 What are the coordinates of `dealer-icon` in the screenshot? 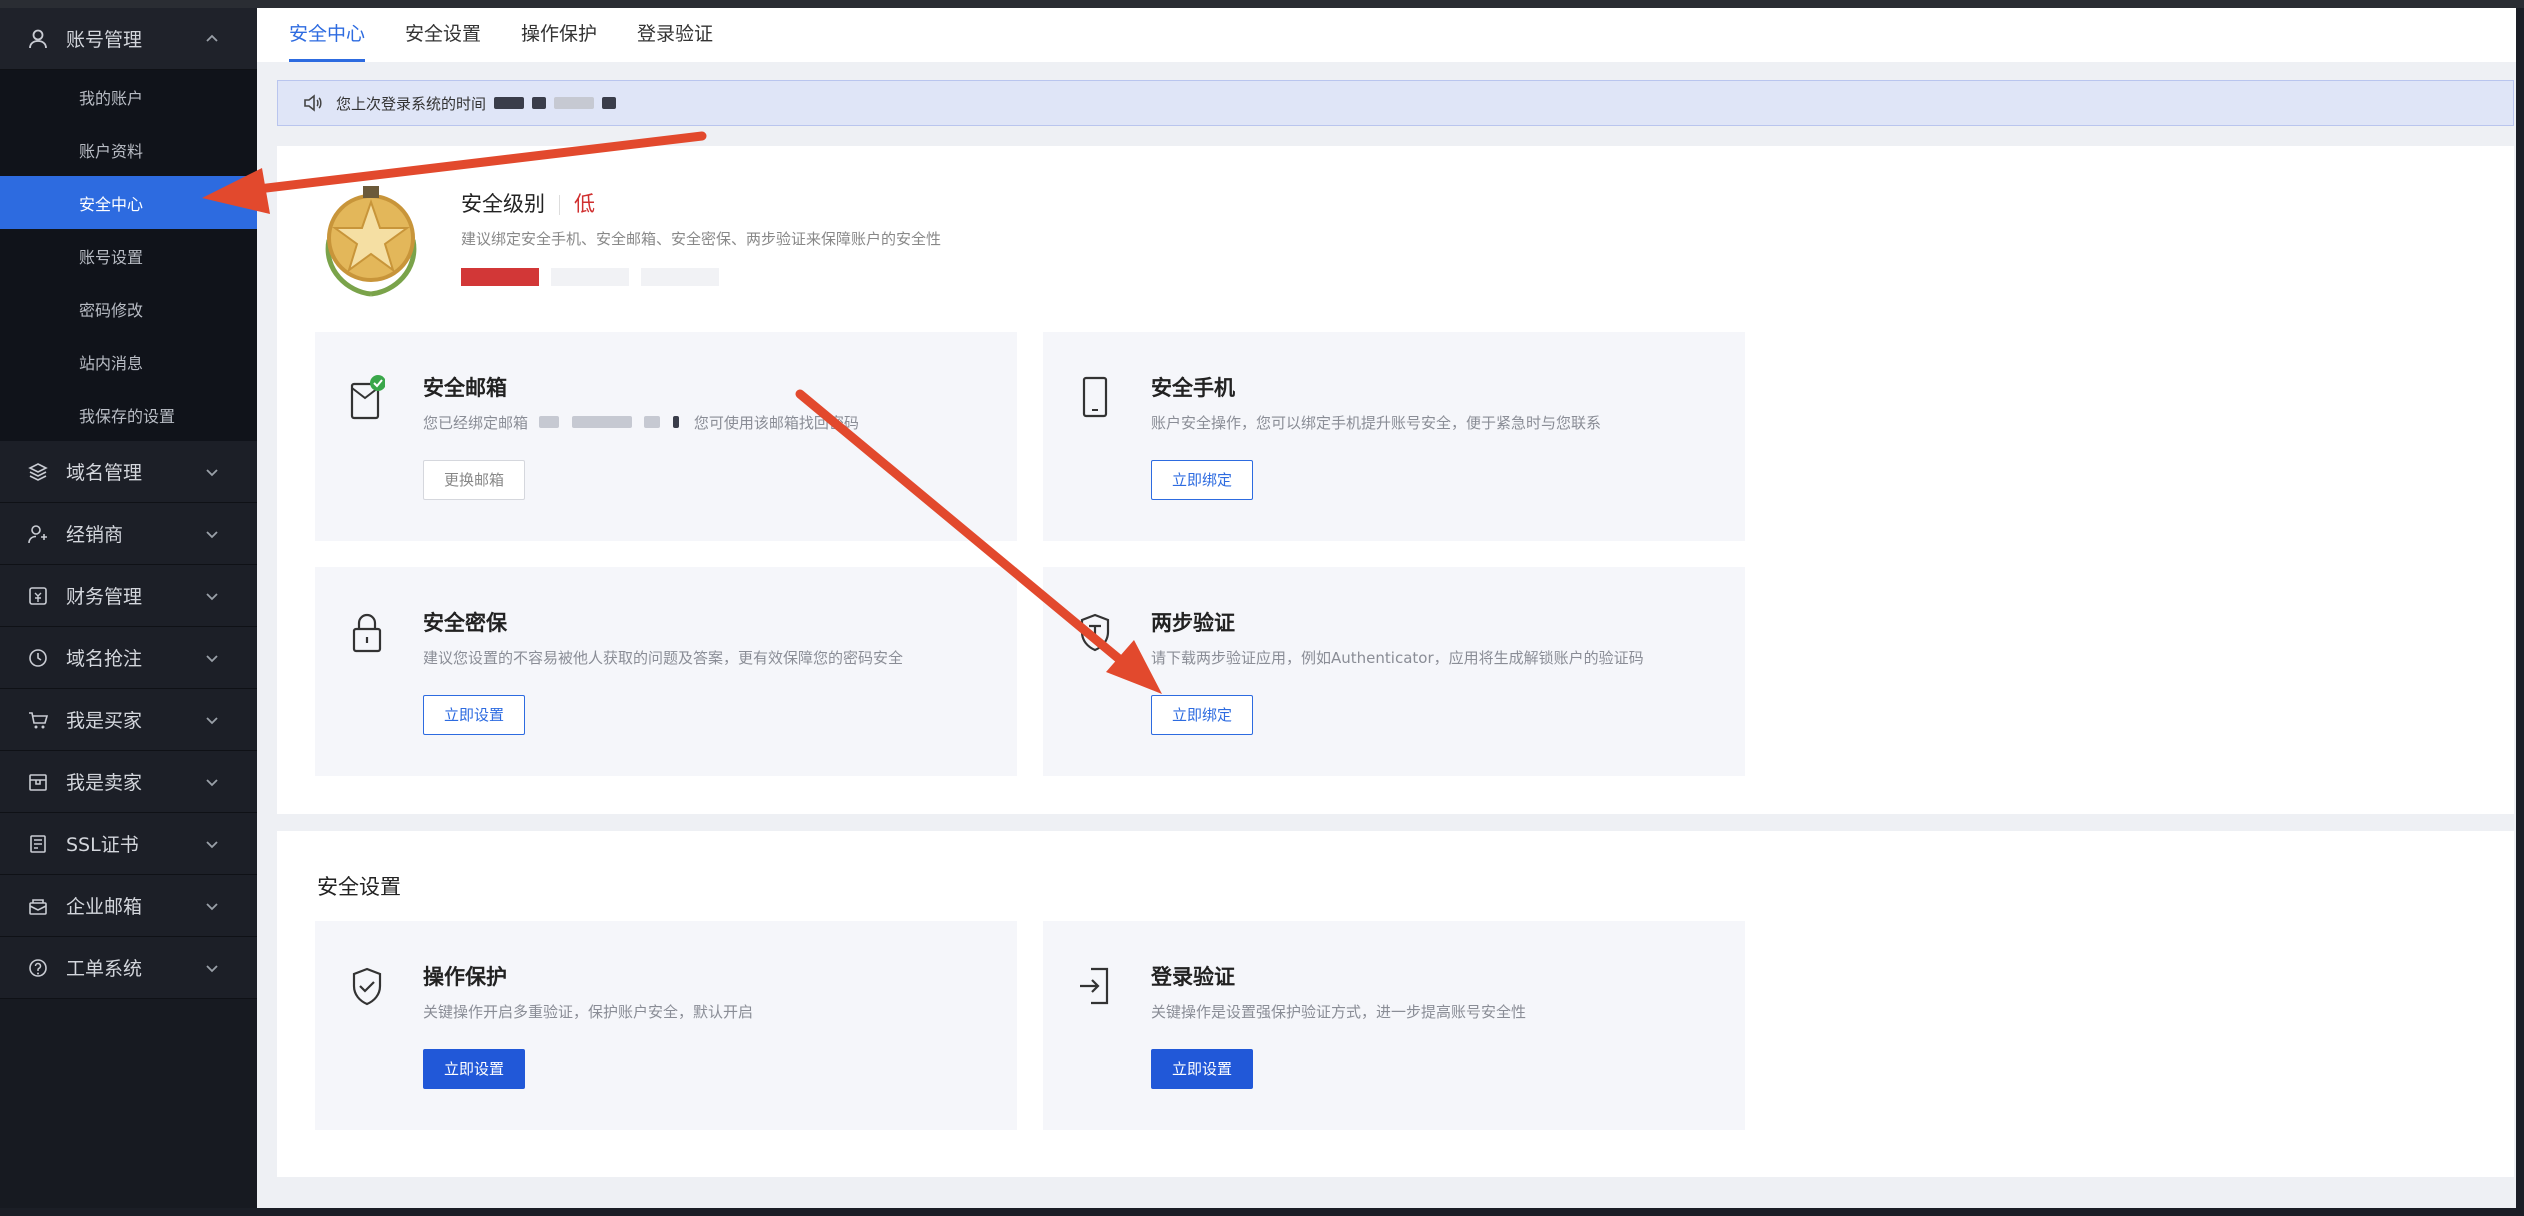 It's located at (38, 534).